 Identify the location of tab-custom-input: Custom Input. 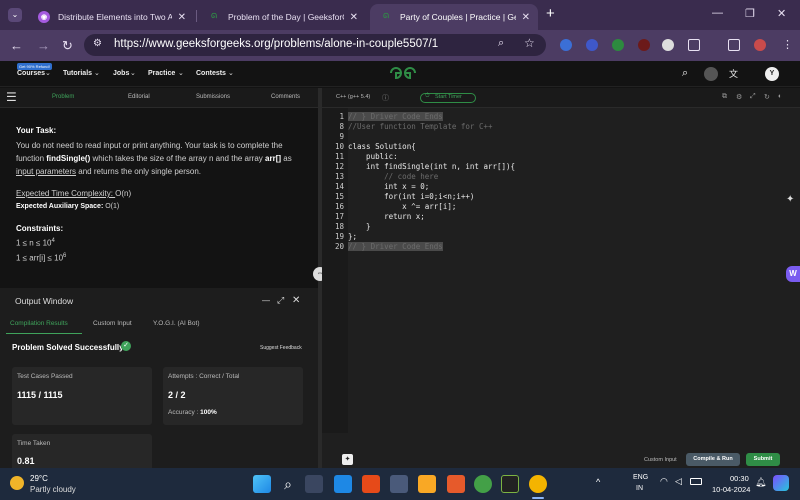
(112, 323).